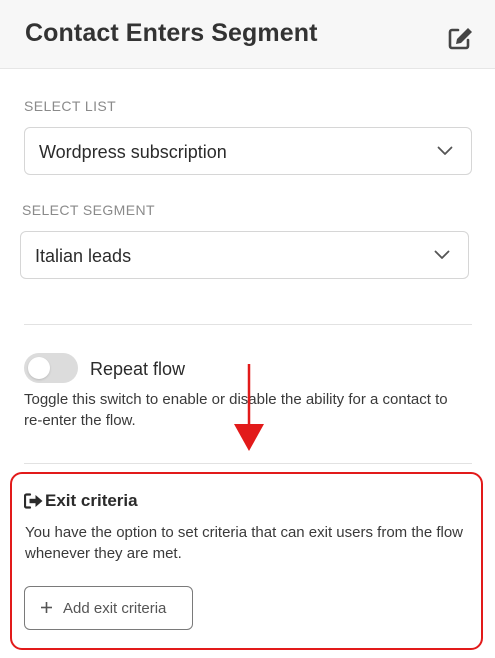 The height and width of the screenshot is (658, 495). What do you see at coordinates (91, 500) in the screenshot?
I see `exit-criteria-title: Exit criteria` at bounding box center [91, 500].